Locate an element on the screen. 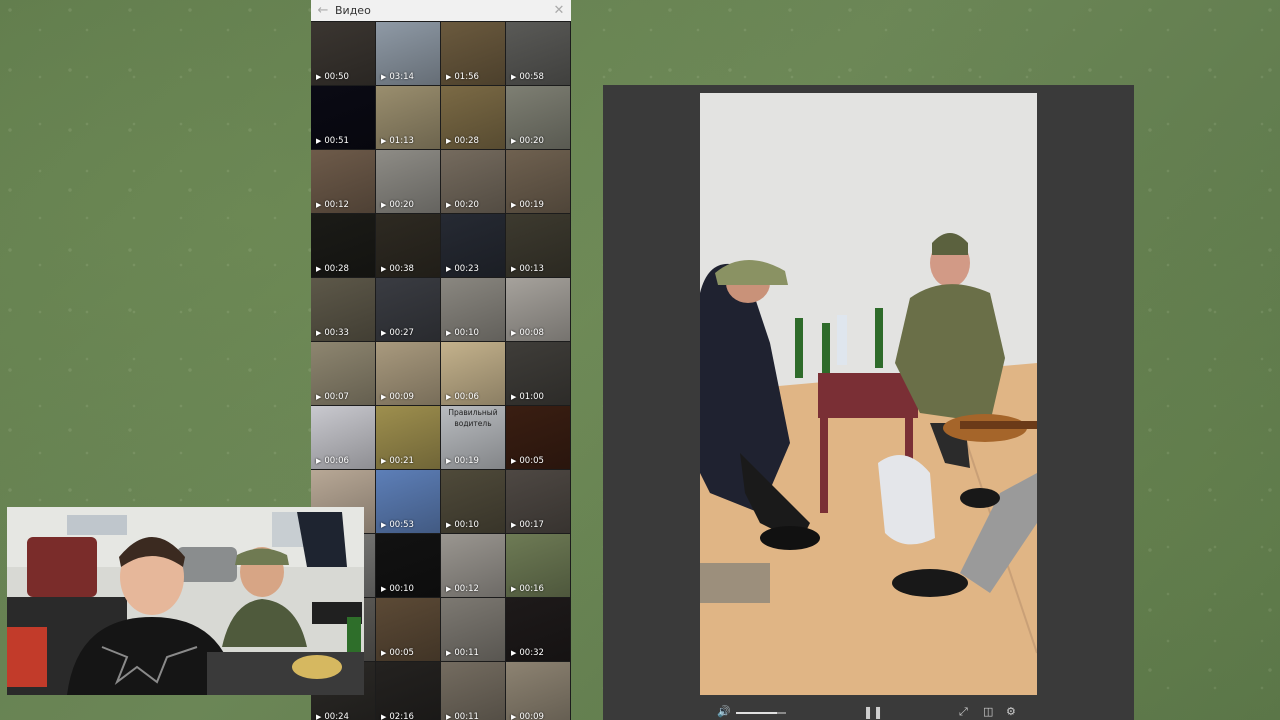 This screenshot has height=720, width=1280. video-thumbnail: ▶ 00:50 is located at coordinates (343, 53).